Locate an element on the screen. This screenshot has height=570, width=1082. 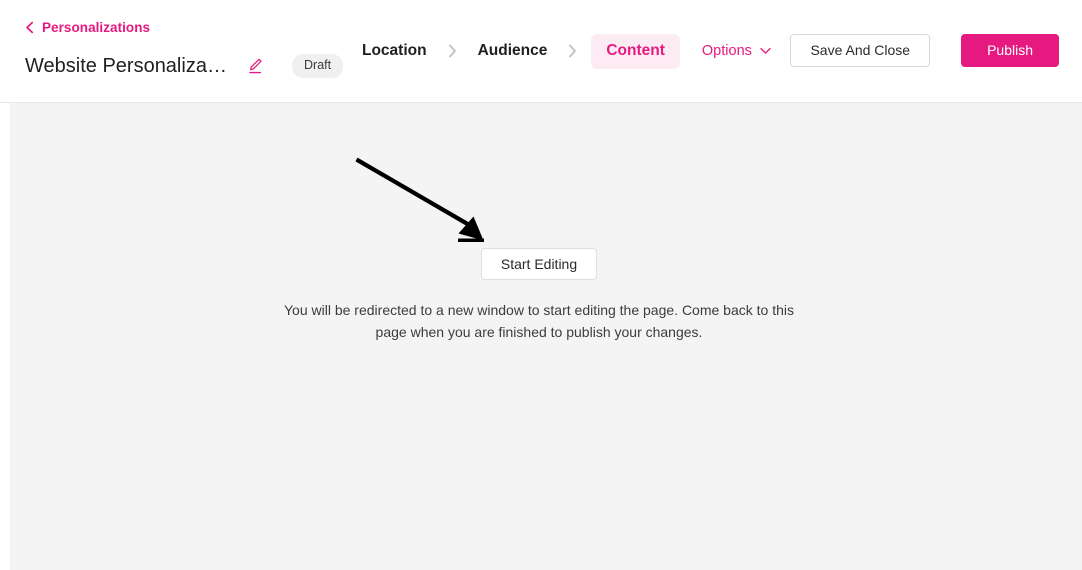
chevron-left-icon is located at coordinates (29, 27).